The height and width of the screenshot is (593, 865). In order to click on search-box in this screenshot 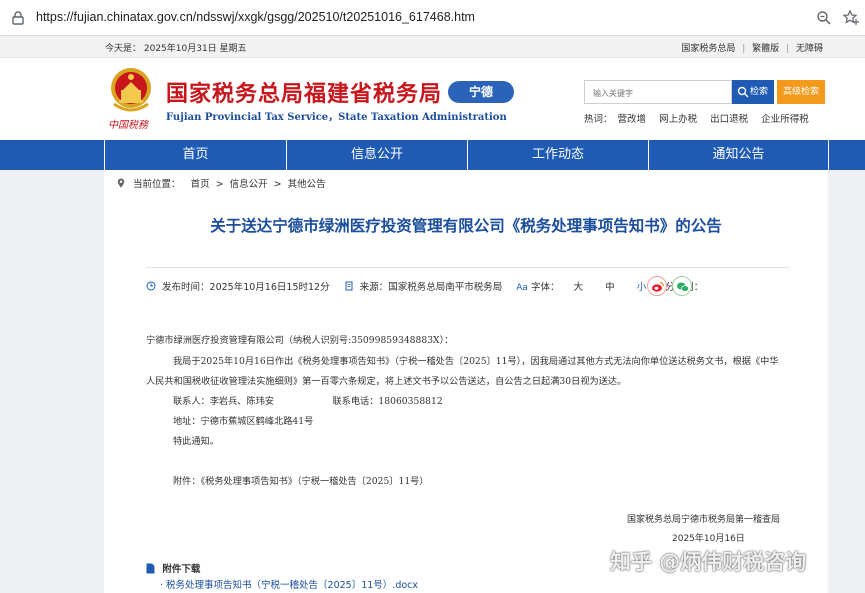, I will do `click(658, 92)`.